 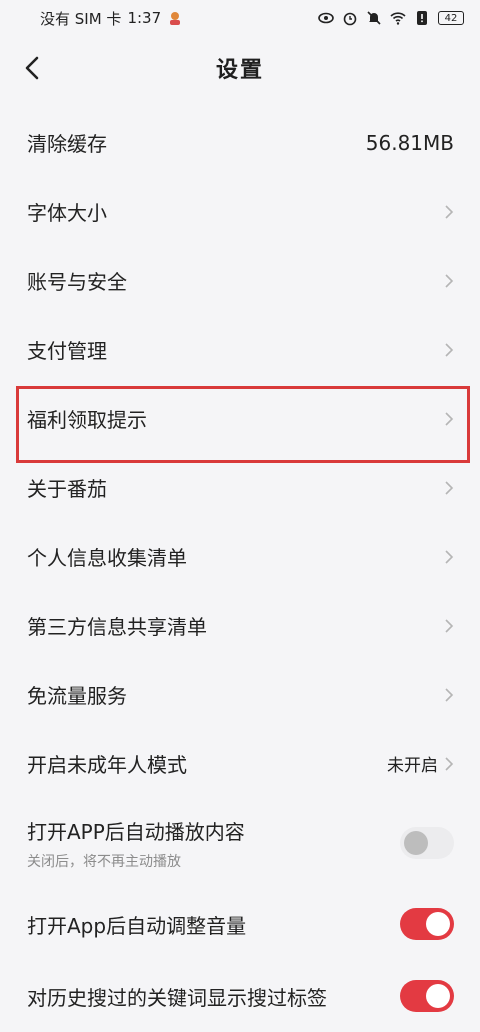 I want to click on third-party-list-row: 第三方信息共享清单, so click(x=240, y=625).